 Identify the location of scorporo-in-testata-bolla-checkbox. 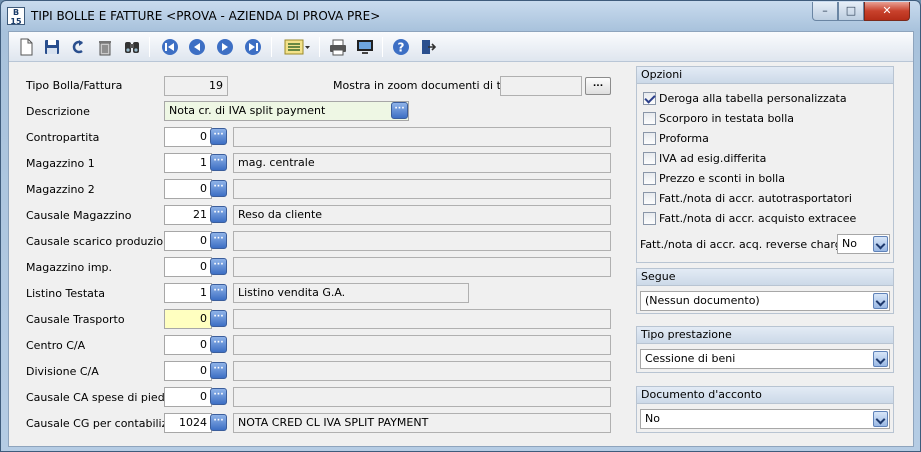
(649, 118).